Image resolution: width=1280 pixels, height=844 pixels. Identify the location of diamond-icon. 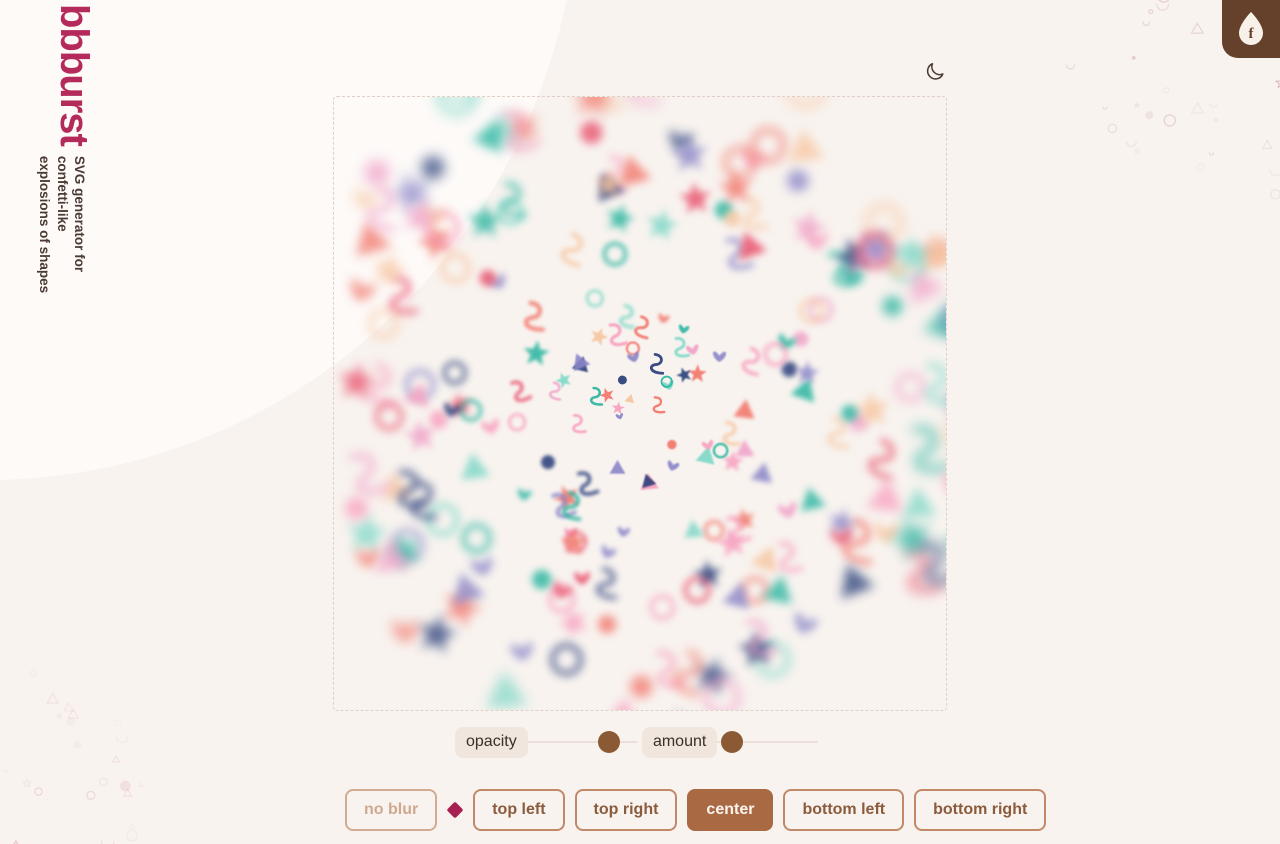
(455, 810).